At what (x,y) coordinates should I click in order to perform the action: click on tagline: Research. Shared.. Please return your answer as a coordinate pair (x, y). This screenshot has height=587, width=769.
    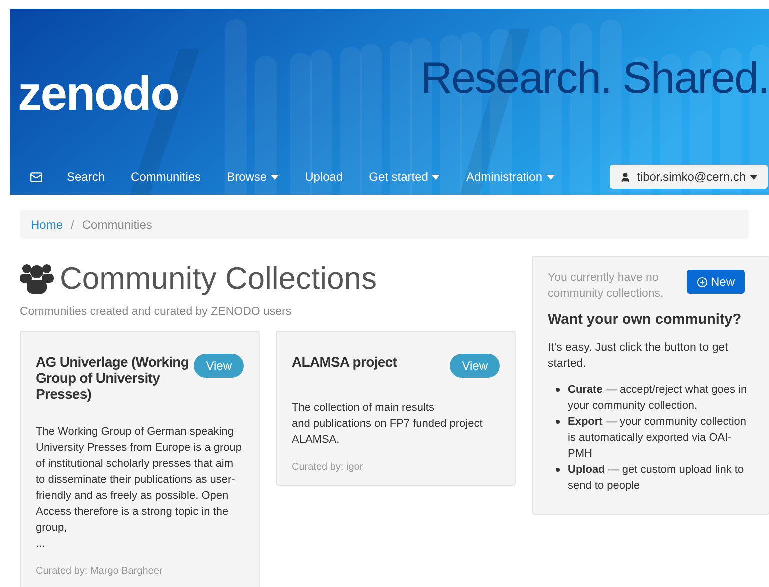
    Looking at the image, I should click on (594, 79).